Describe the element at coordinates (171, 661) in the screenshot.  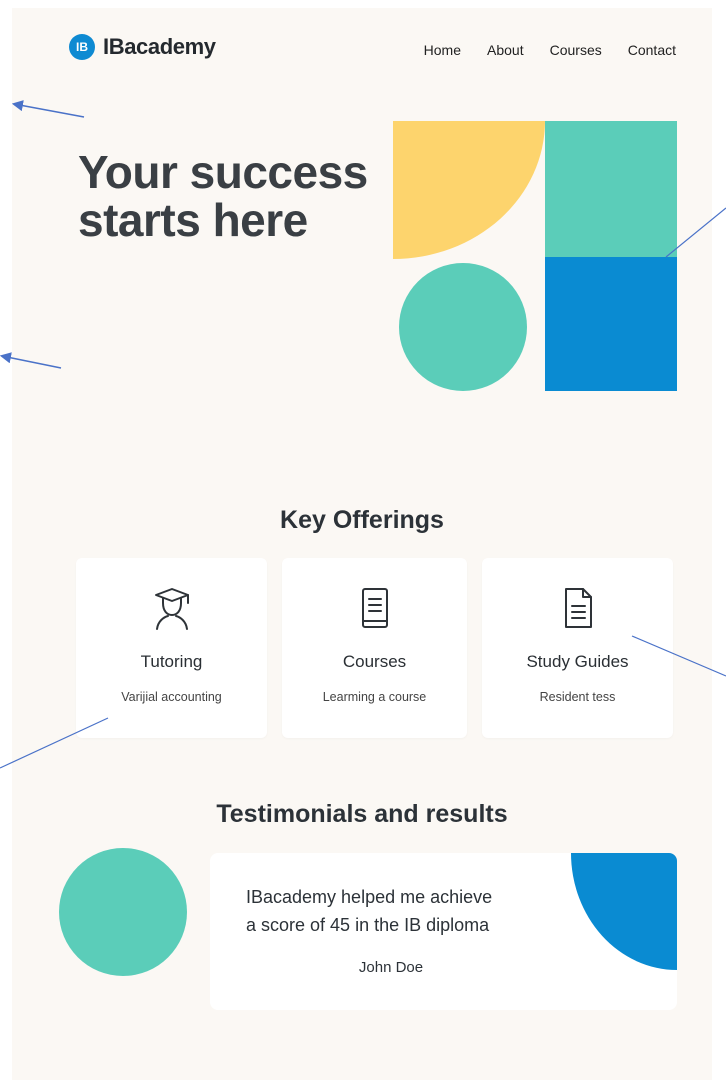
I see `offering-title: Tutoring` at that location.